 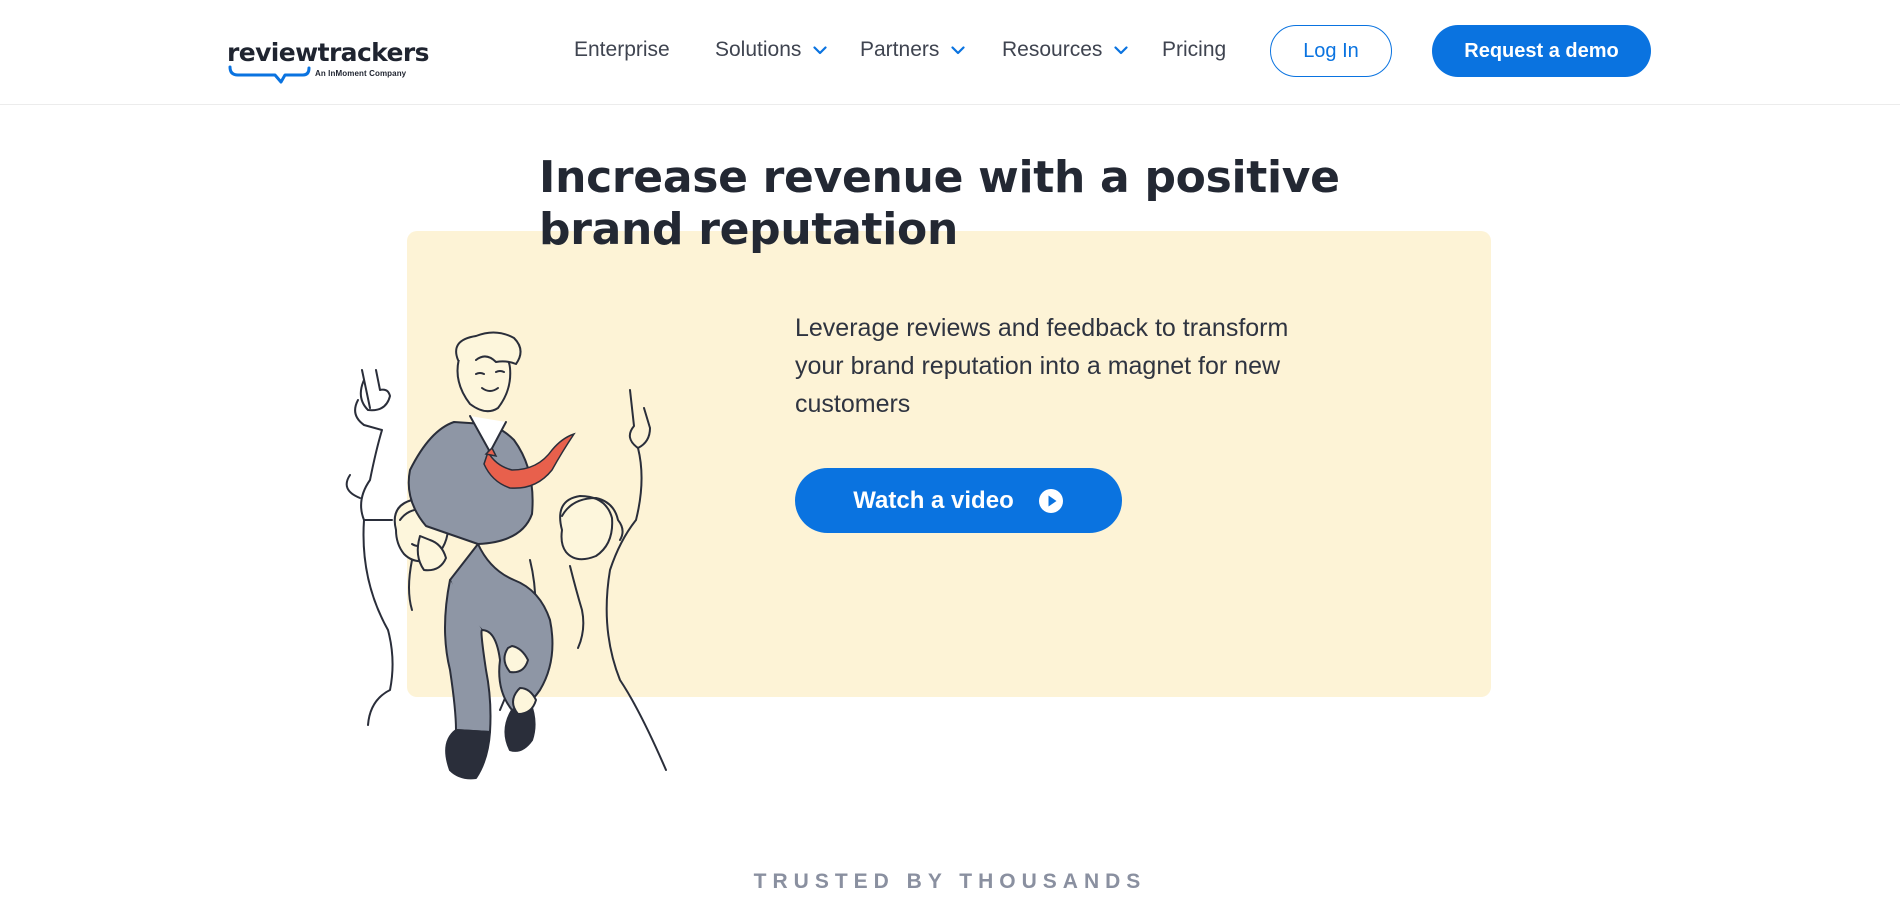 I want to click on nav-label: Pricing, so click(x=1194, y=49).